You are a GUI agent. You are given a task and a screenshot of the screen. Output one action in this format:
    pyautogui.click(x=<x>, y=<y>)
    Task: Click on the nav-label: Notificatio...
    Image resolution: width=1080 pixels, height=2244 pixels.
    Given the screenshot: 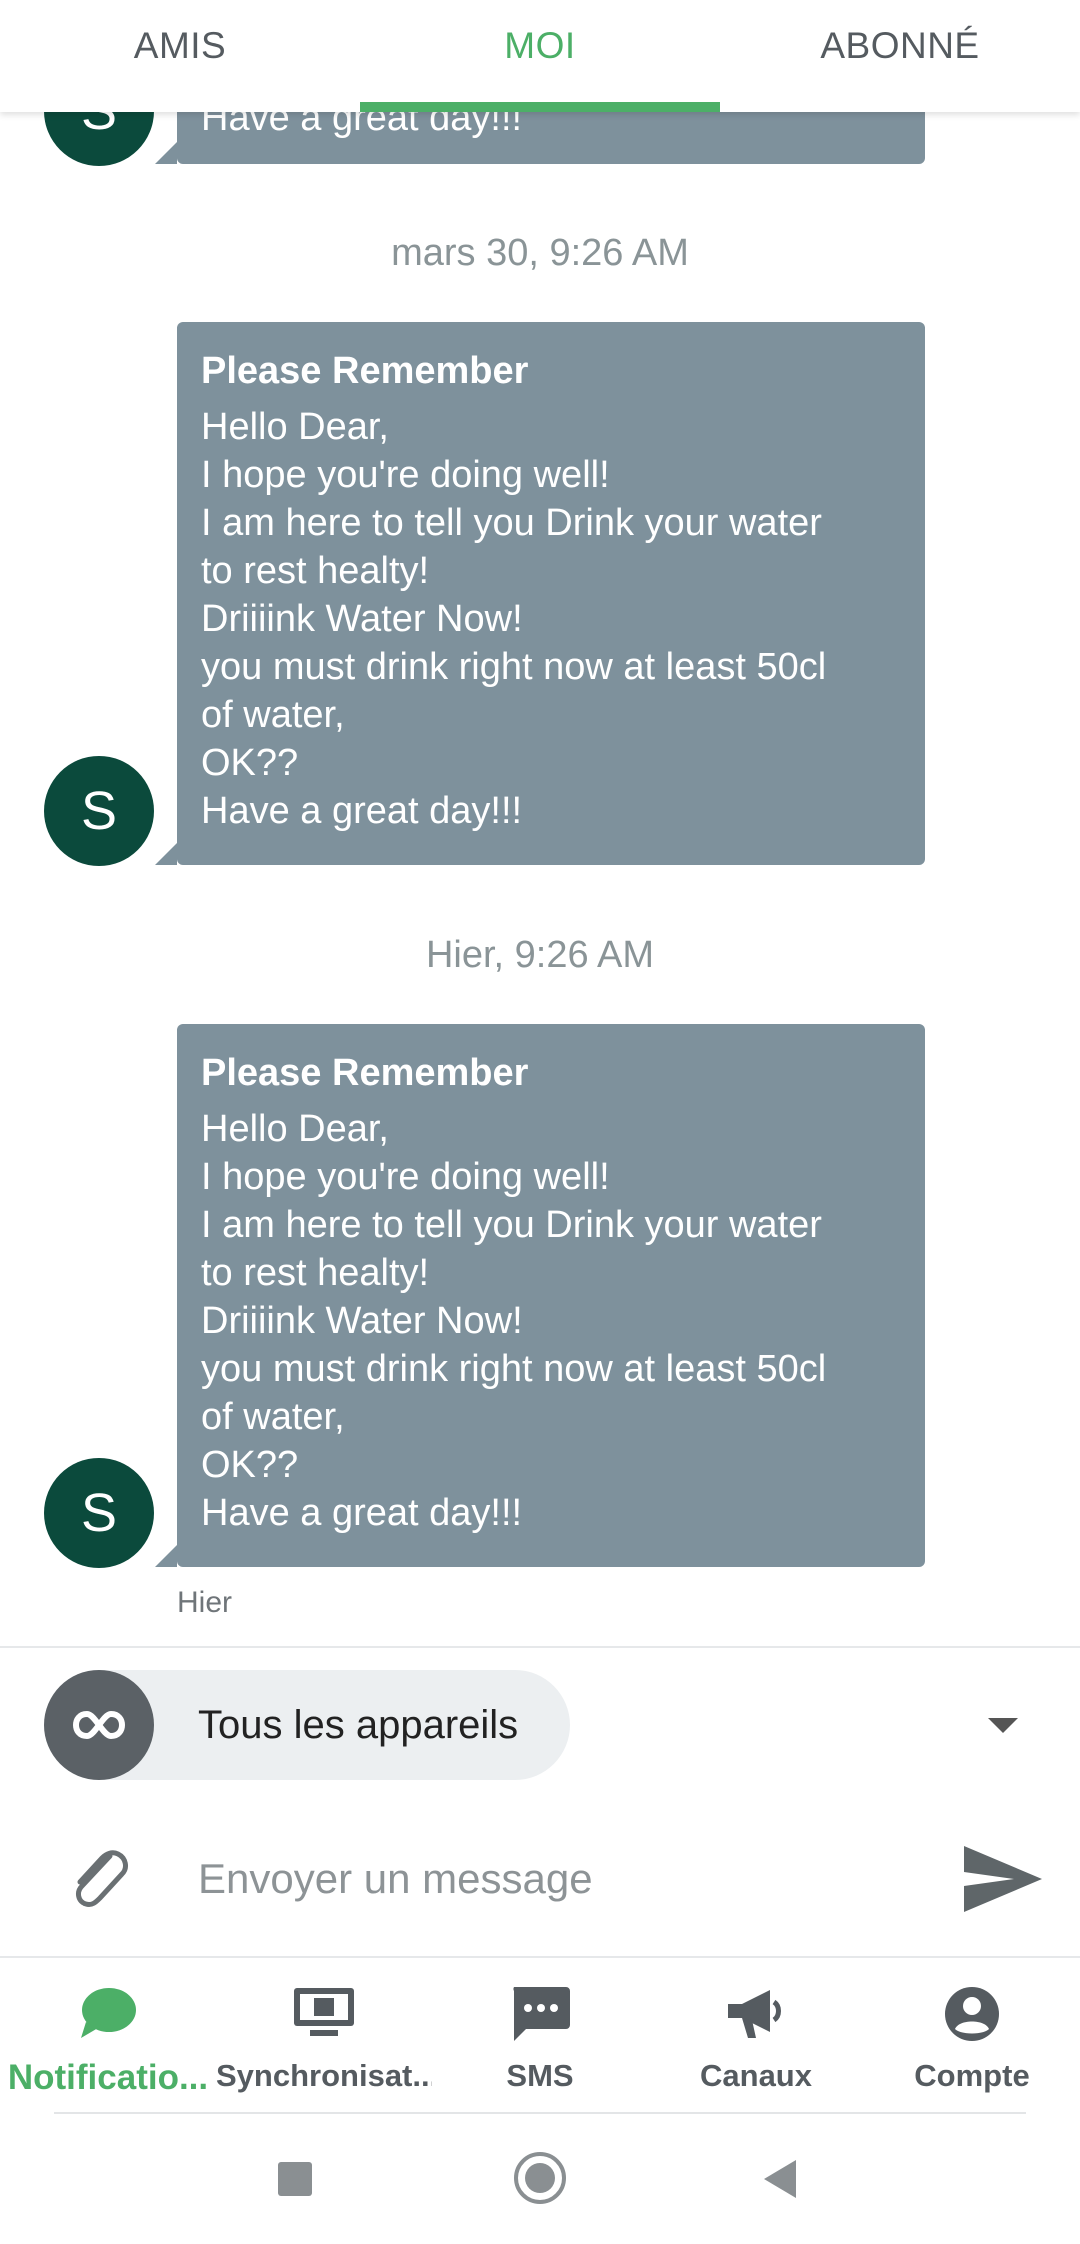 What is the action you would take?
    pyautogui.click(x=108, y=2077)
    